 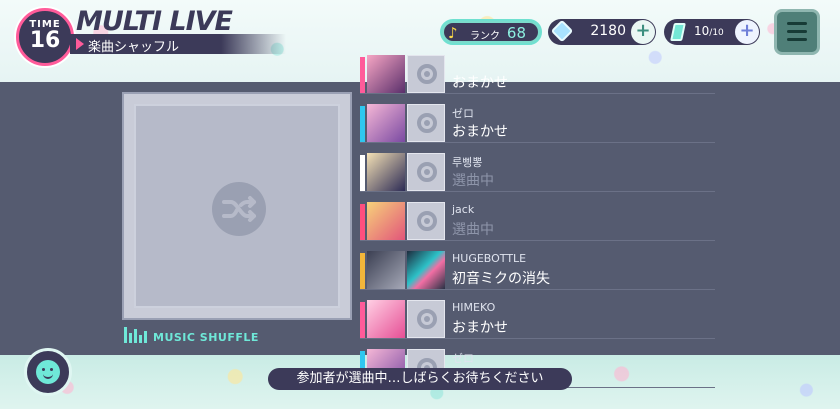 What do you see at coordinates (608, 31) in the screenshot?
I see `gem-value: 2180` at bounding box center [608, 31].